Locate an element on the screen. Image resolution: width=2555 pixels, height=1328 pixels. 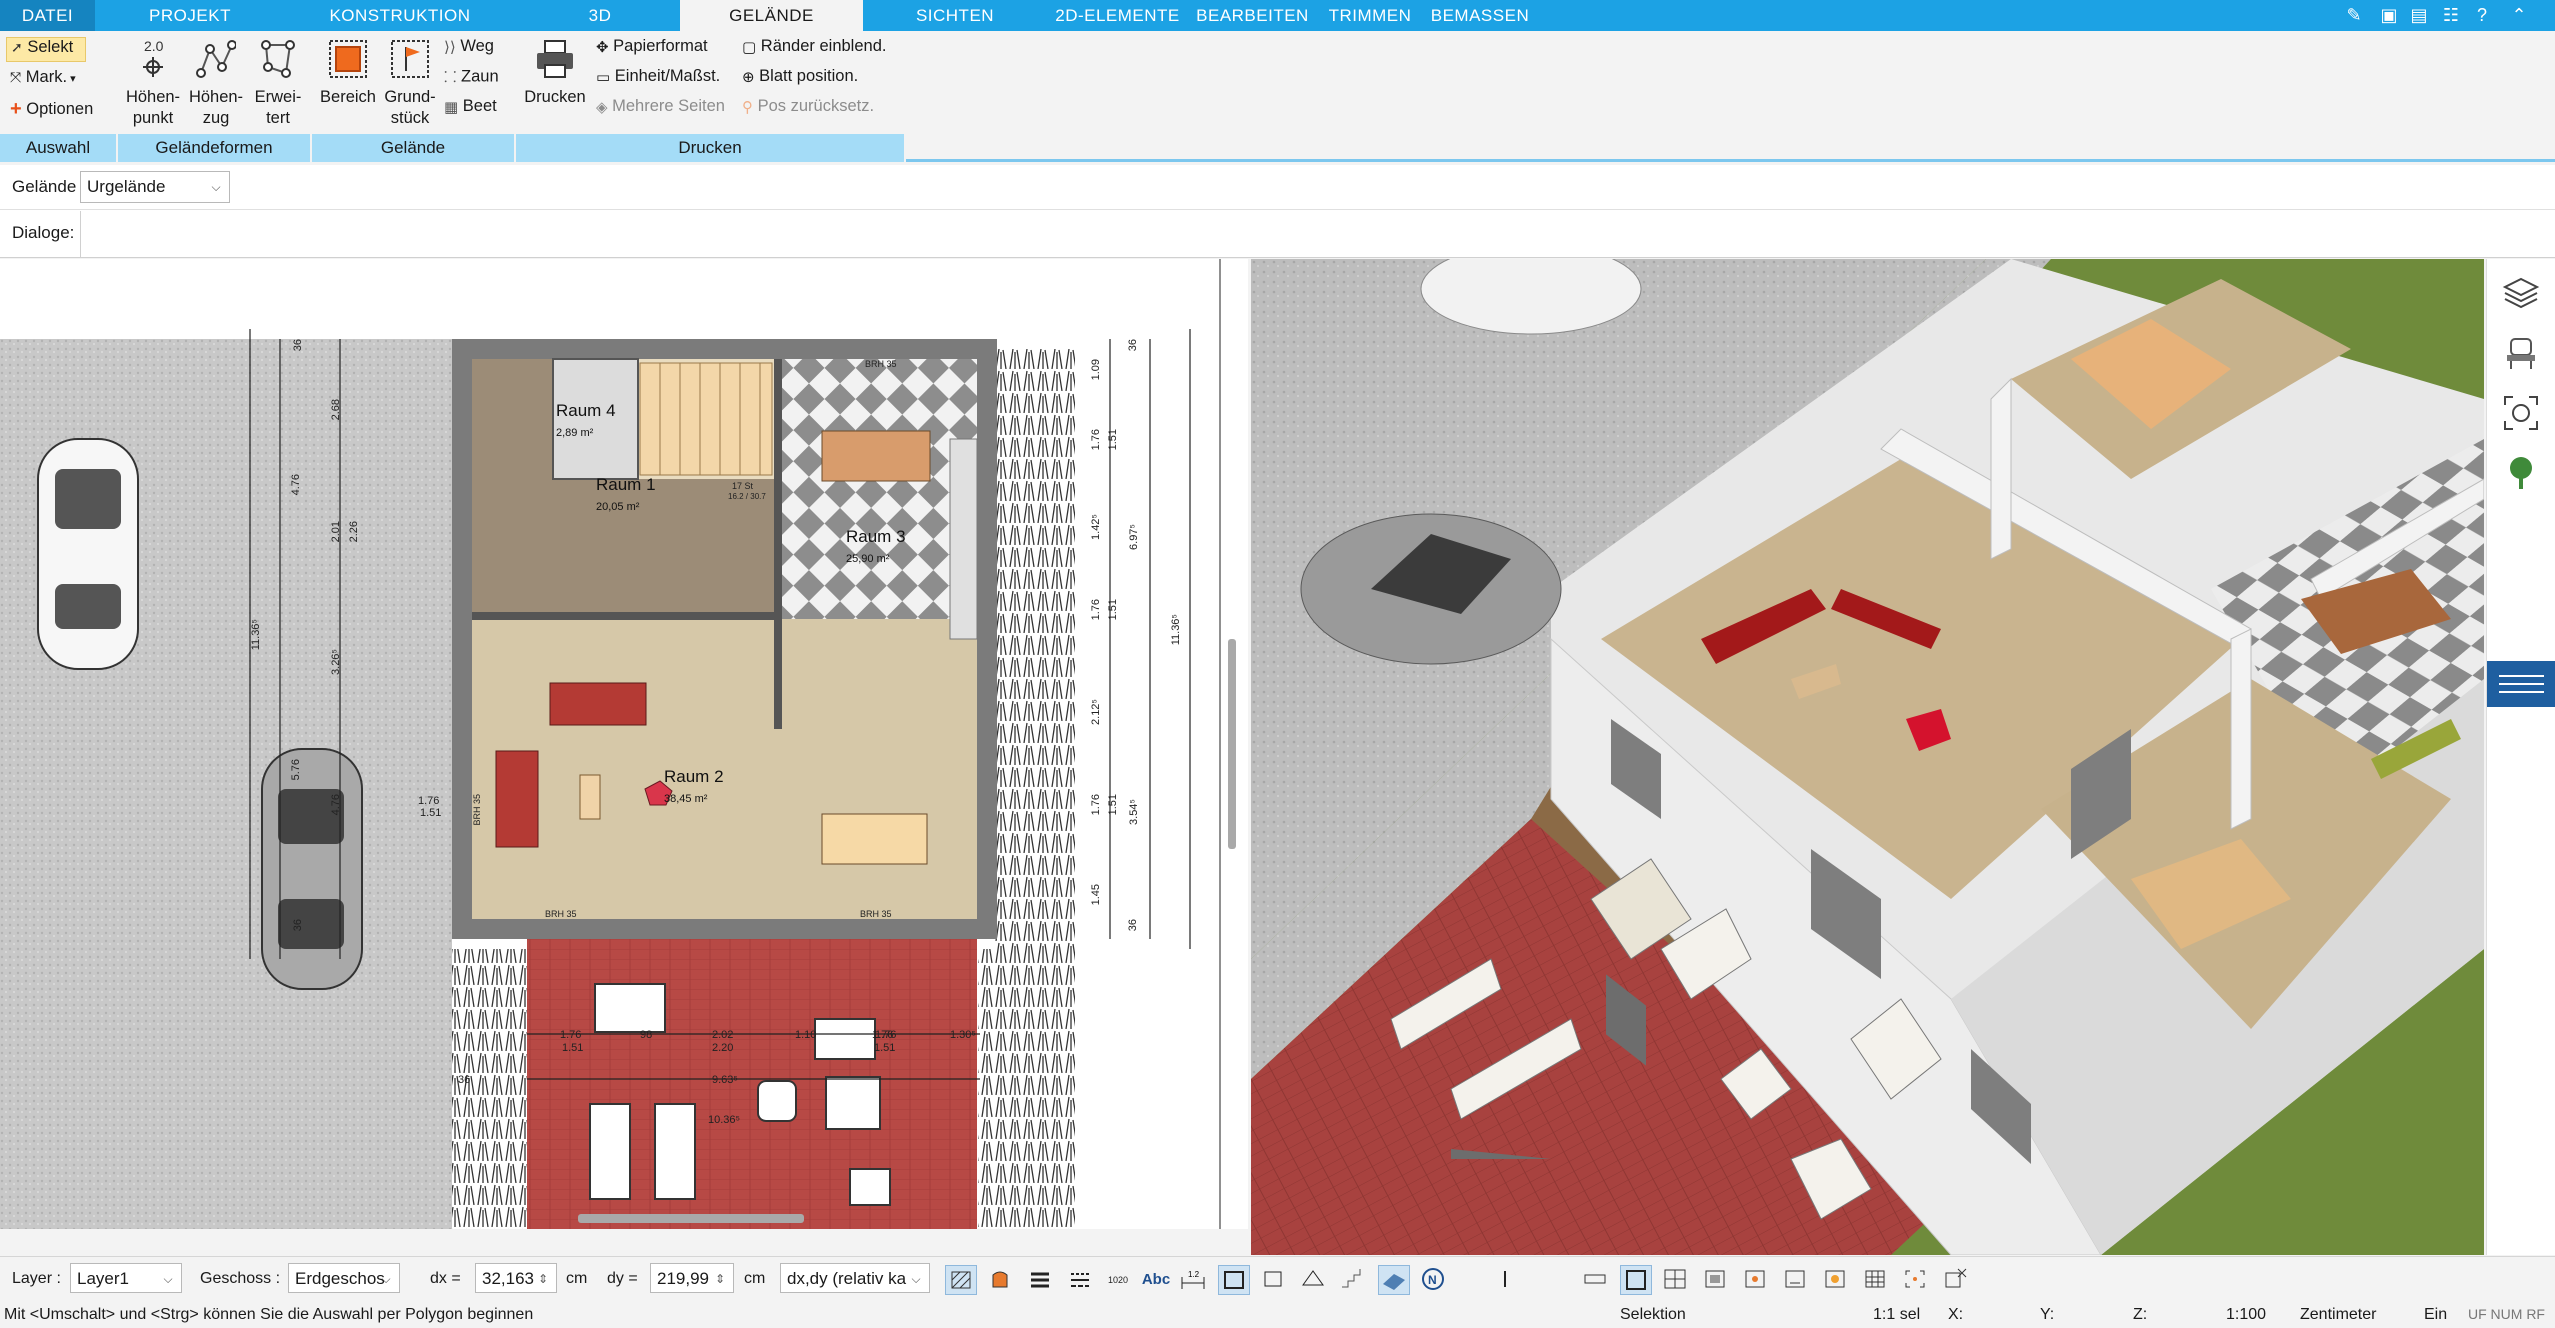
tree-icon is located at coordinates (2521, 473).